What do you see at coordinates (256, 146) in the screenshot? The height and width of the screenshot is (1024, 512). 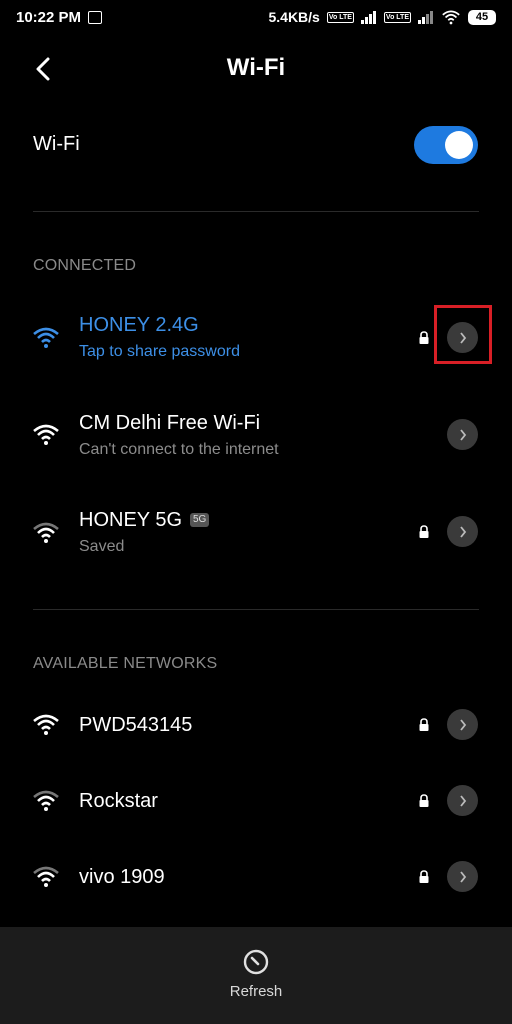 I see `wifi-toggle-row: Wi-Fi` at bounding box center [256, 146].